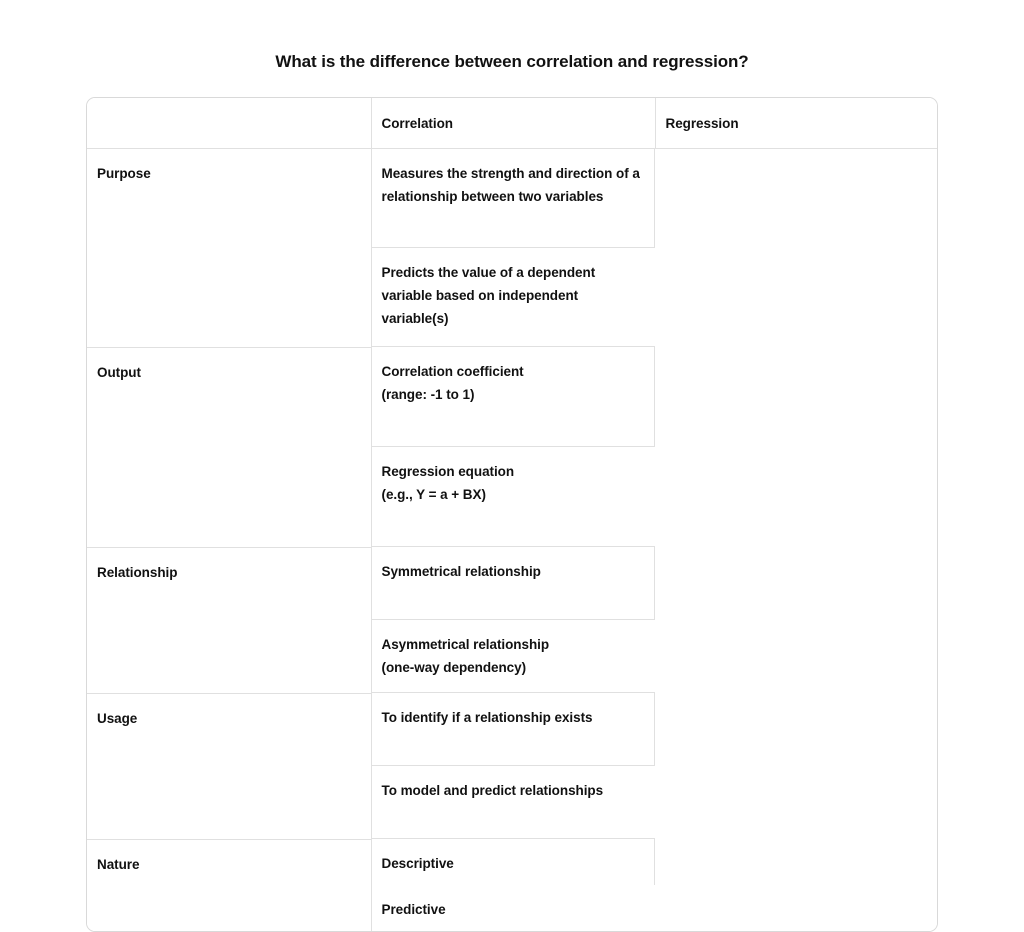 This screenshot has height=932, width=1024. Describe the element at coordinates (229, 123) in the screenshot. I see `table-corner-cell` at that location.